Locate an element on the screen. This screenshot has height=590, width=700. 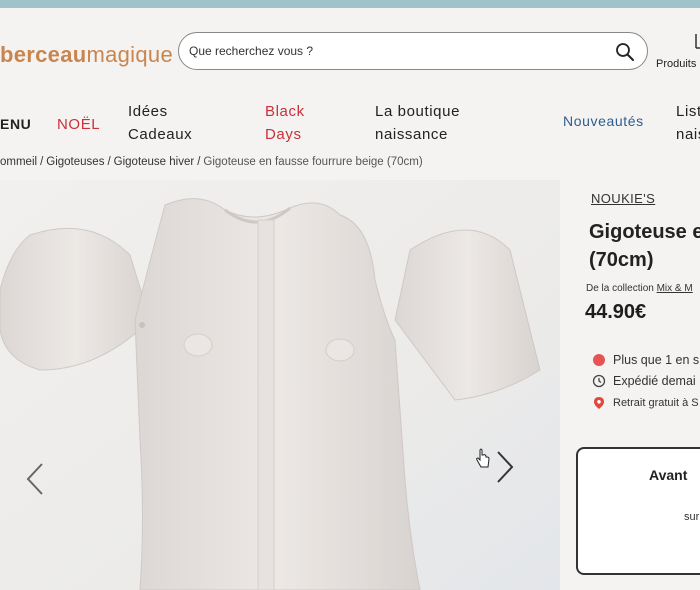
account-products-label: Produits is located at coordinates (676, 64).